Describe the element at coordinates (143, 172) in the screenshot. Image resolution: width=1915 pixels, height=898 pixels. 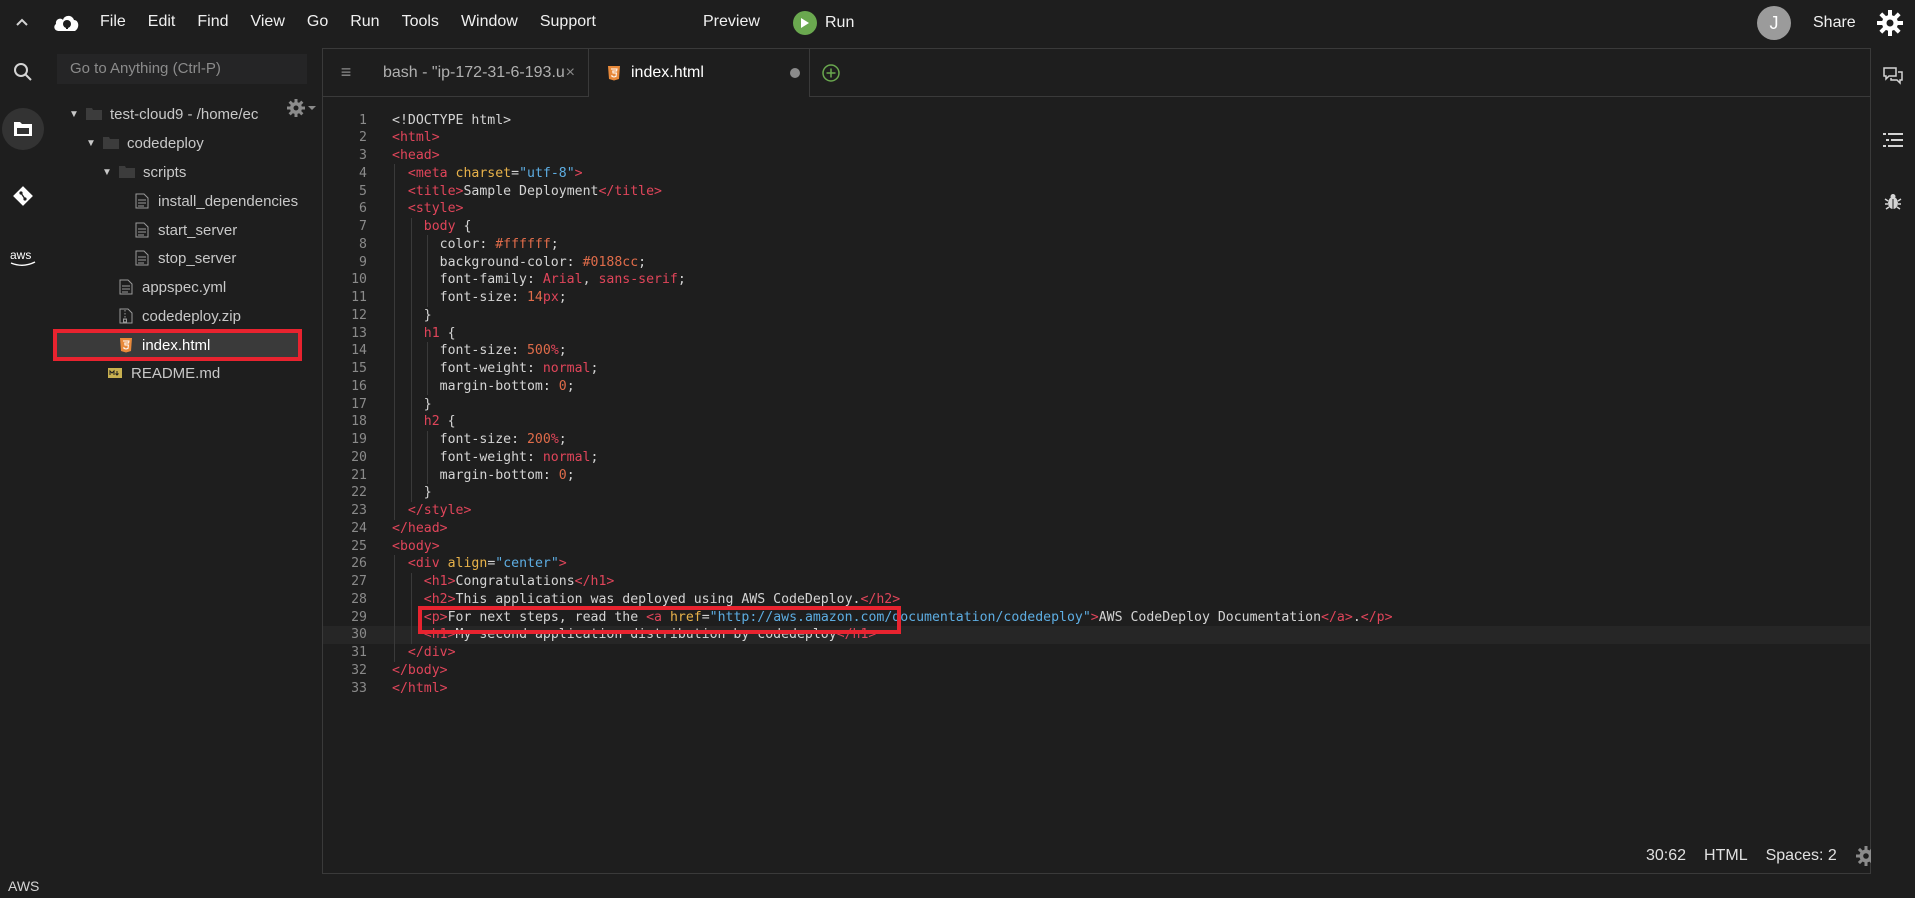
I see `tree-folder-scripts: ▼ scripts` at that location.